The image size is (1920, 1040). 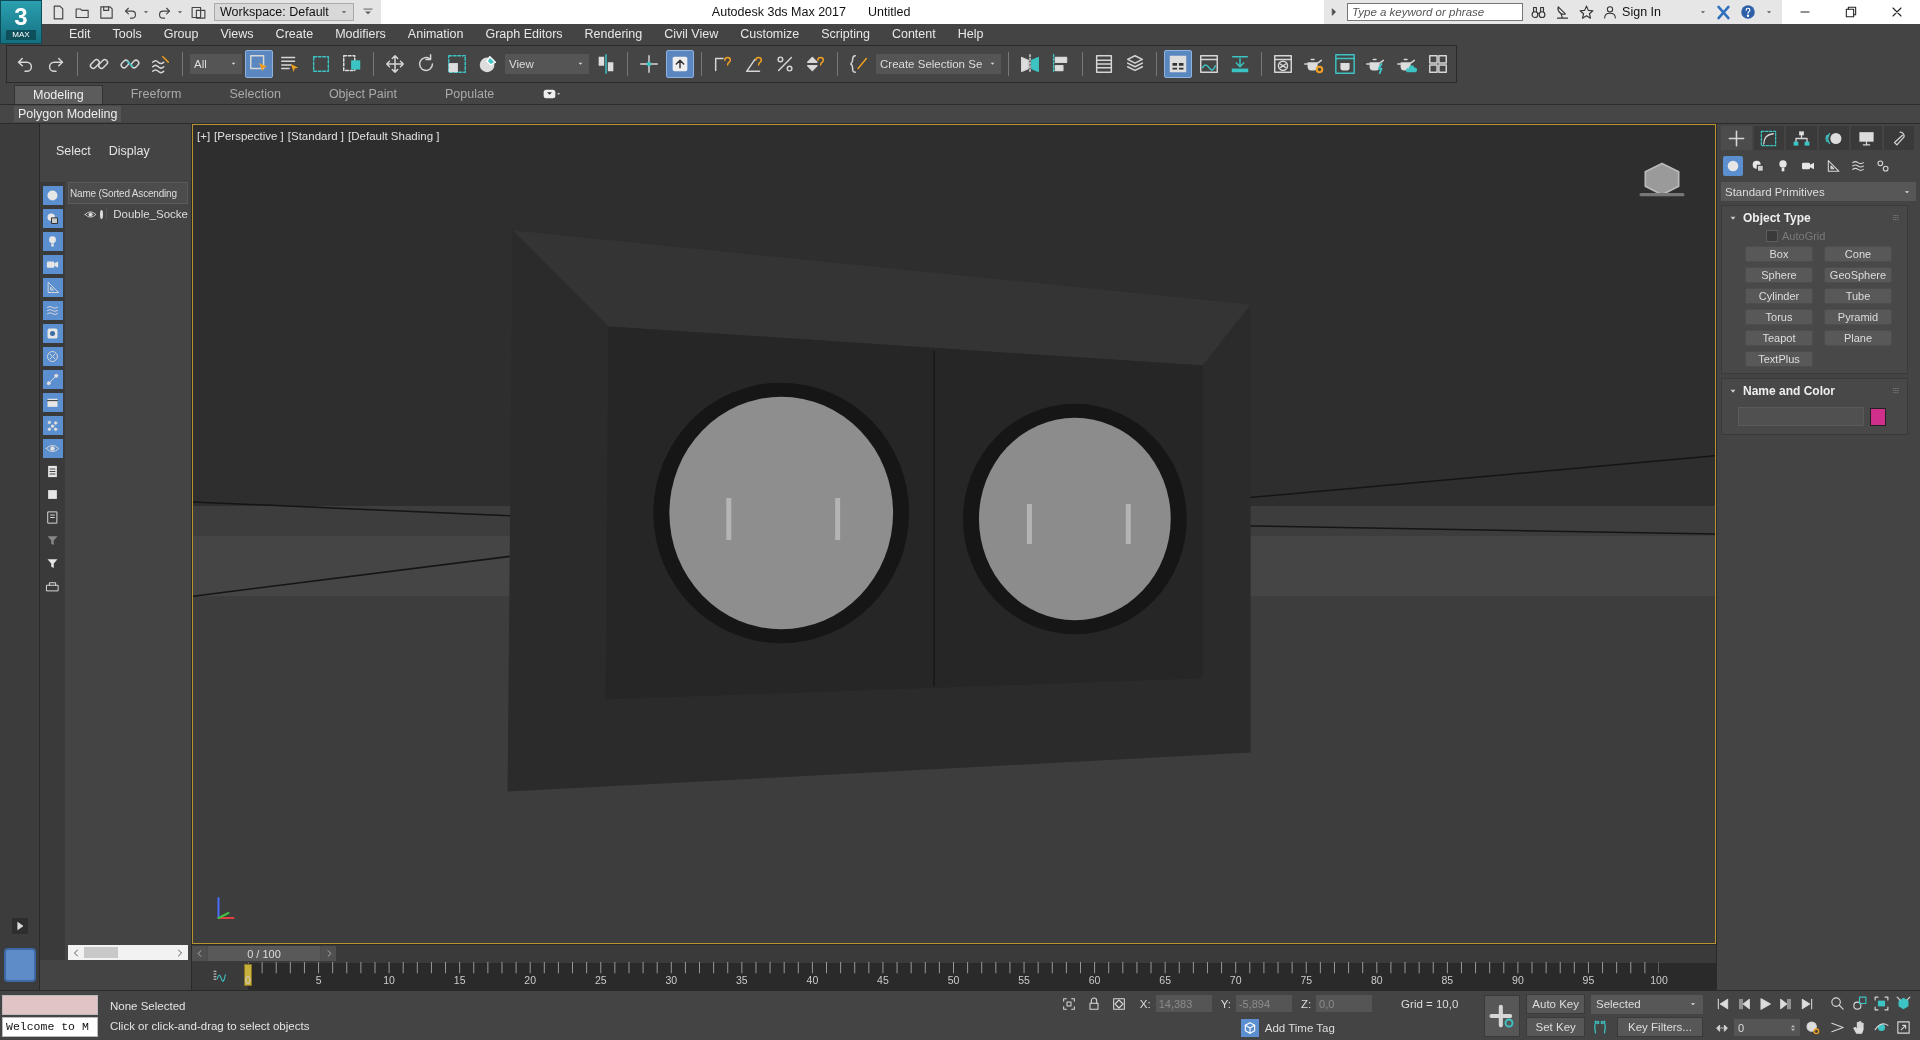 I want to click on viewport-layout-button, so click(x=19, y=965).